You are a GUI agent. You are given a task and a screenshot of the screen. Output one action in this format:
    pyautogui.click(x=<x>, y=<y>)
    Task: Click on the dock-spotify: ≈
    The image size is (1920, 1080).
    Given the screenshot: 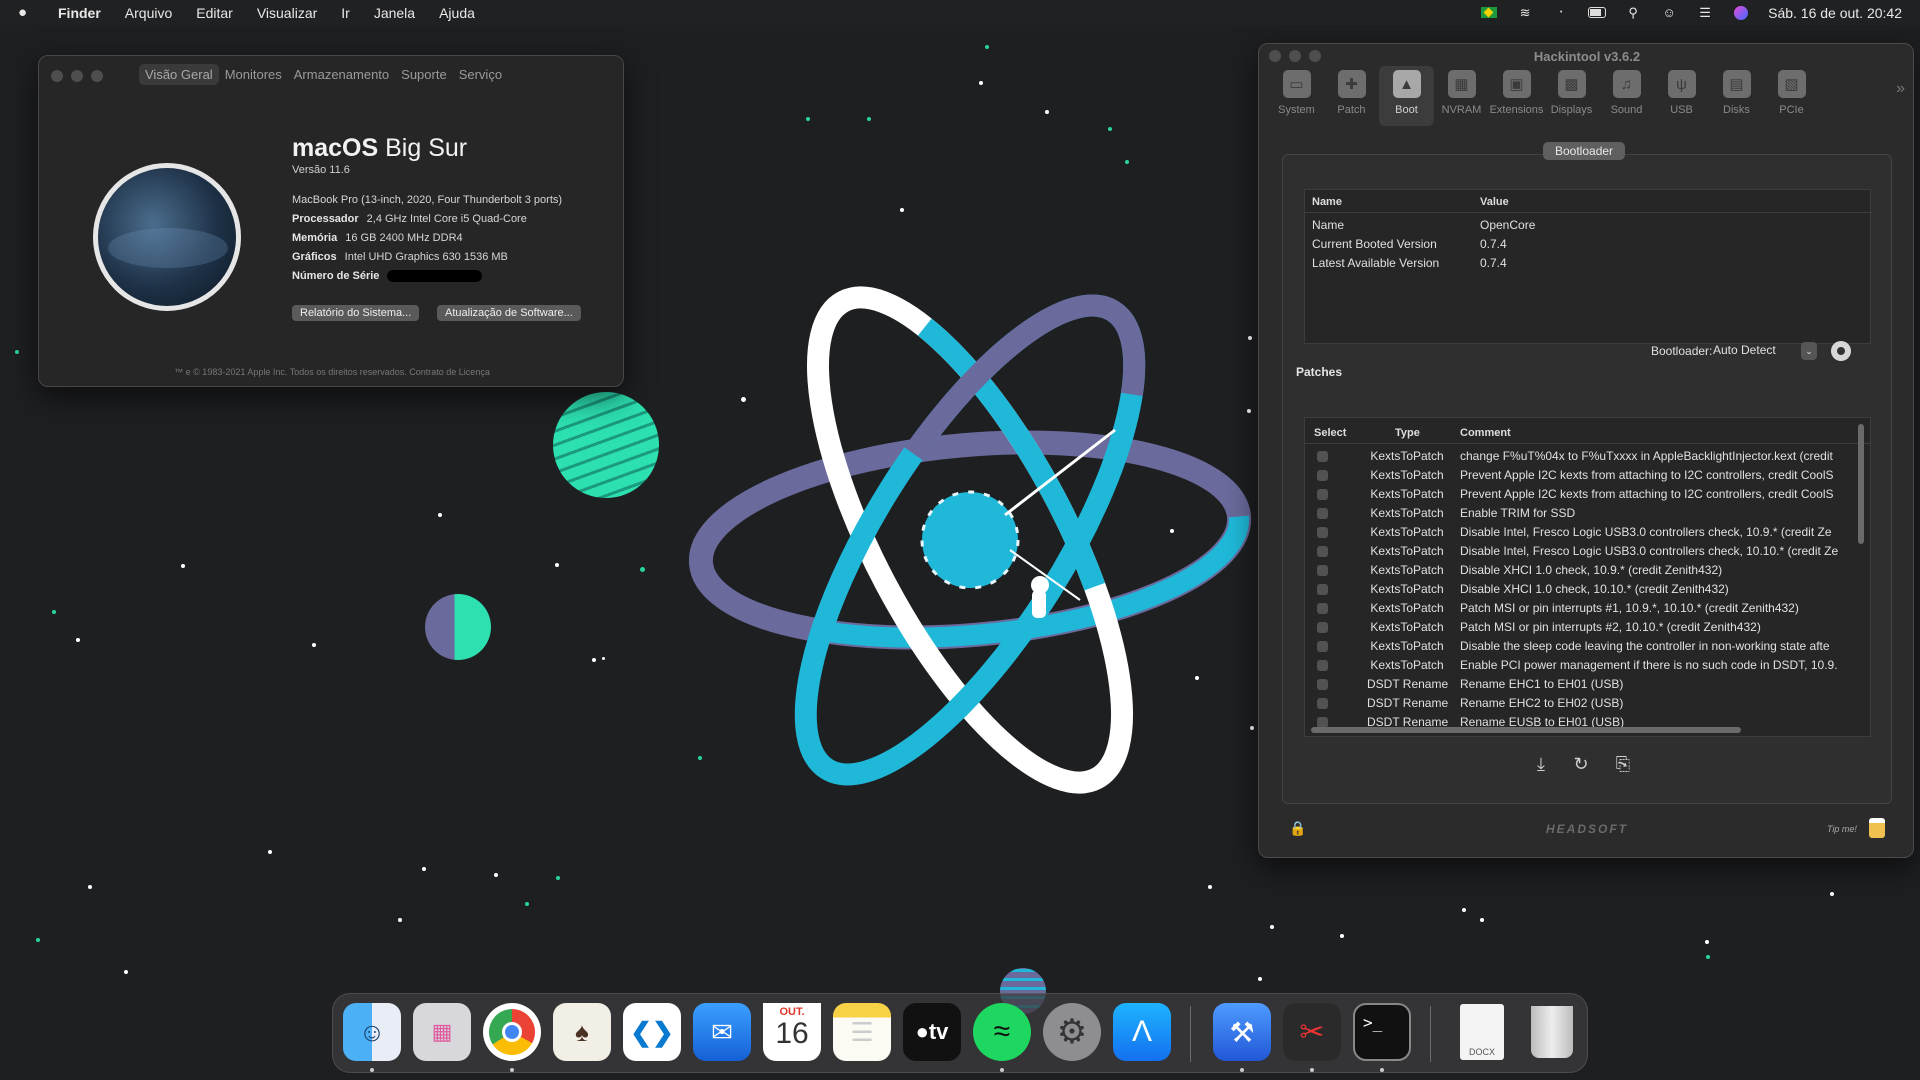 What is the action you would take?
    pyautogui.click(x=1002, y=1032)
    